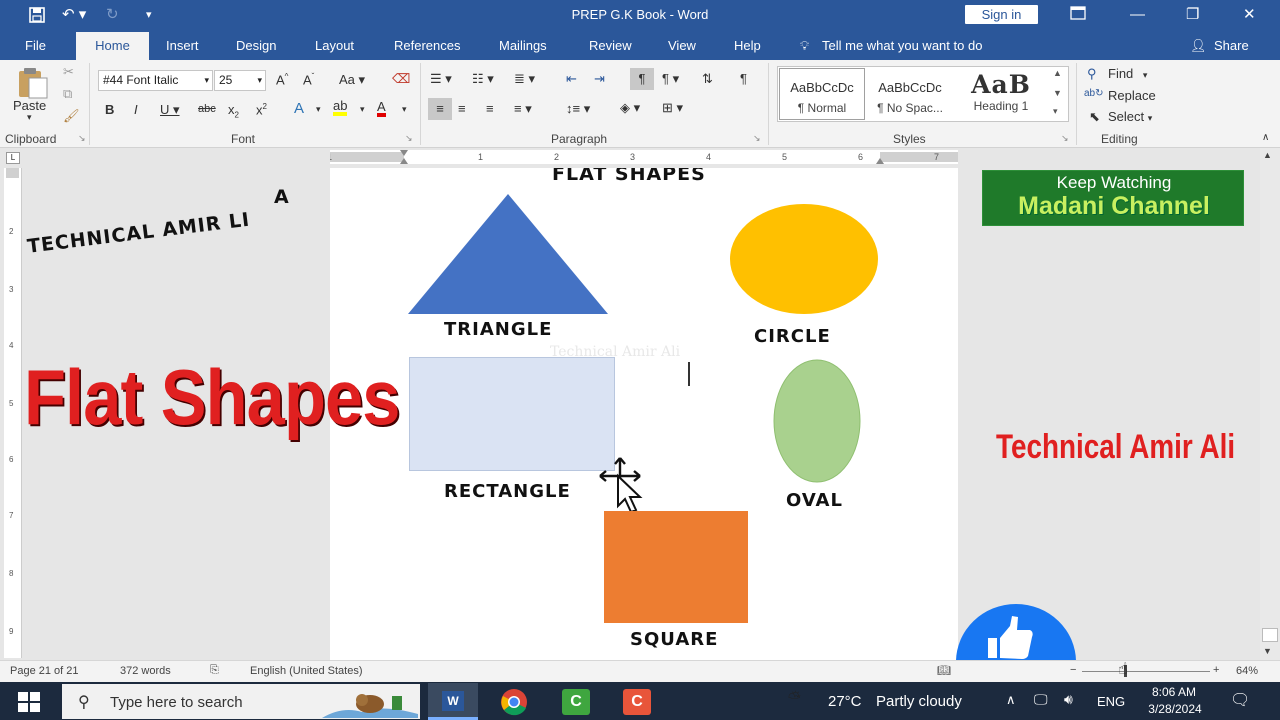 This screenshot has width=1280, height=720. Describe the element at coordinates (401, 79) in the screenshot. I see `clear-formatting-icon: ⌫` at that location.